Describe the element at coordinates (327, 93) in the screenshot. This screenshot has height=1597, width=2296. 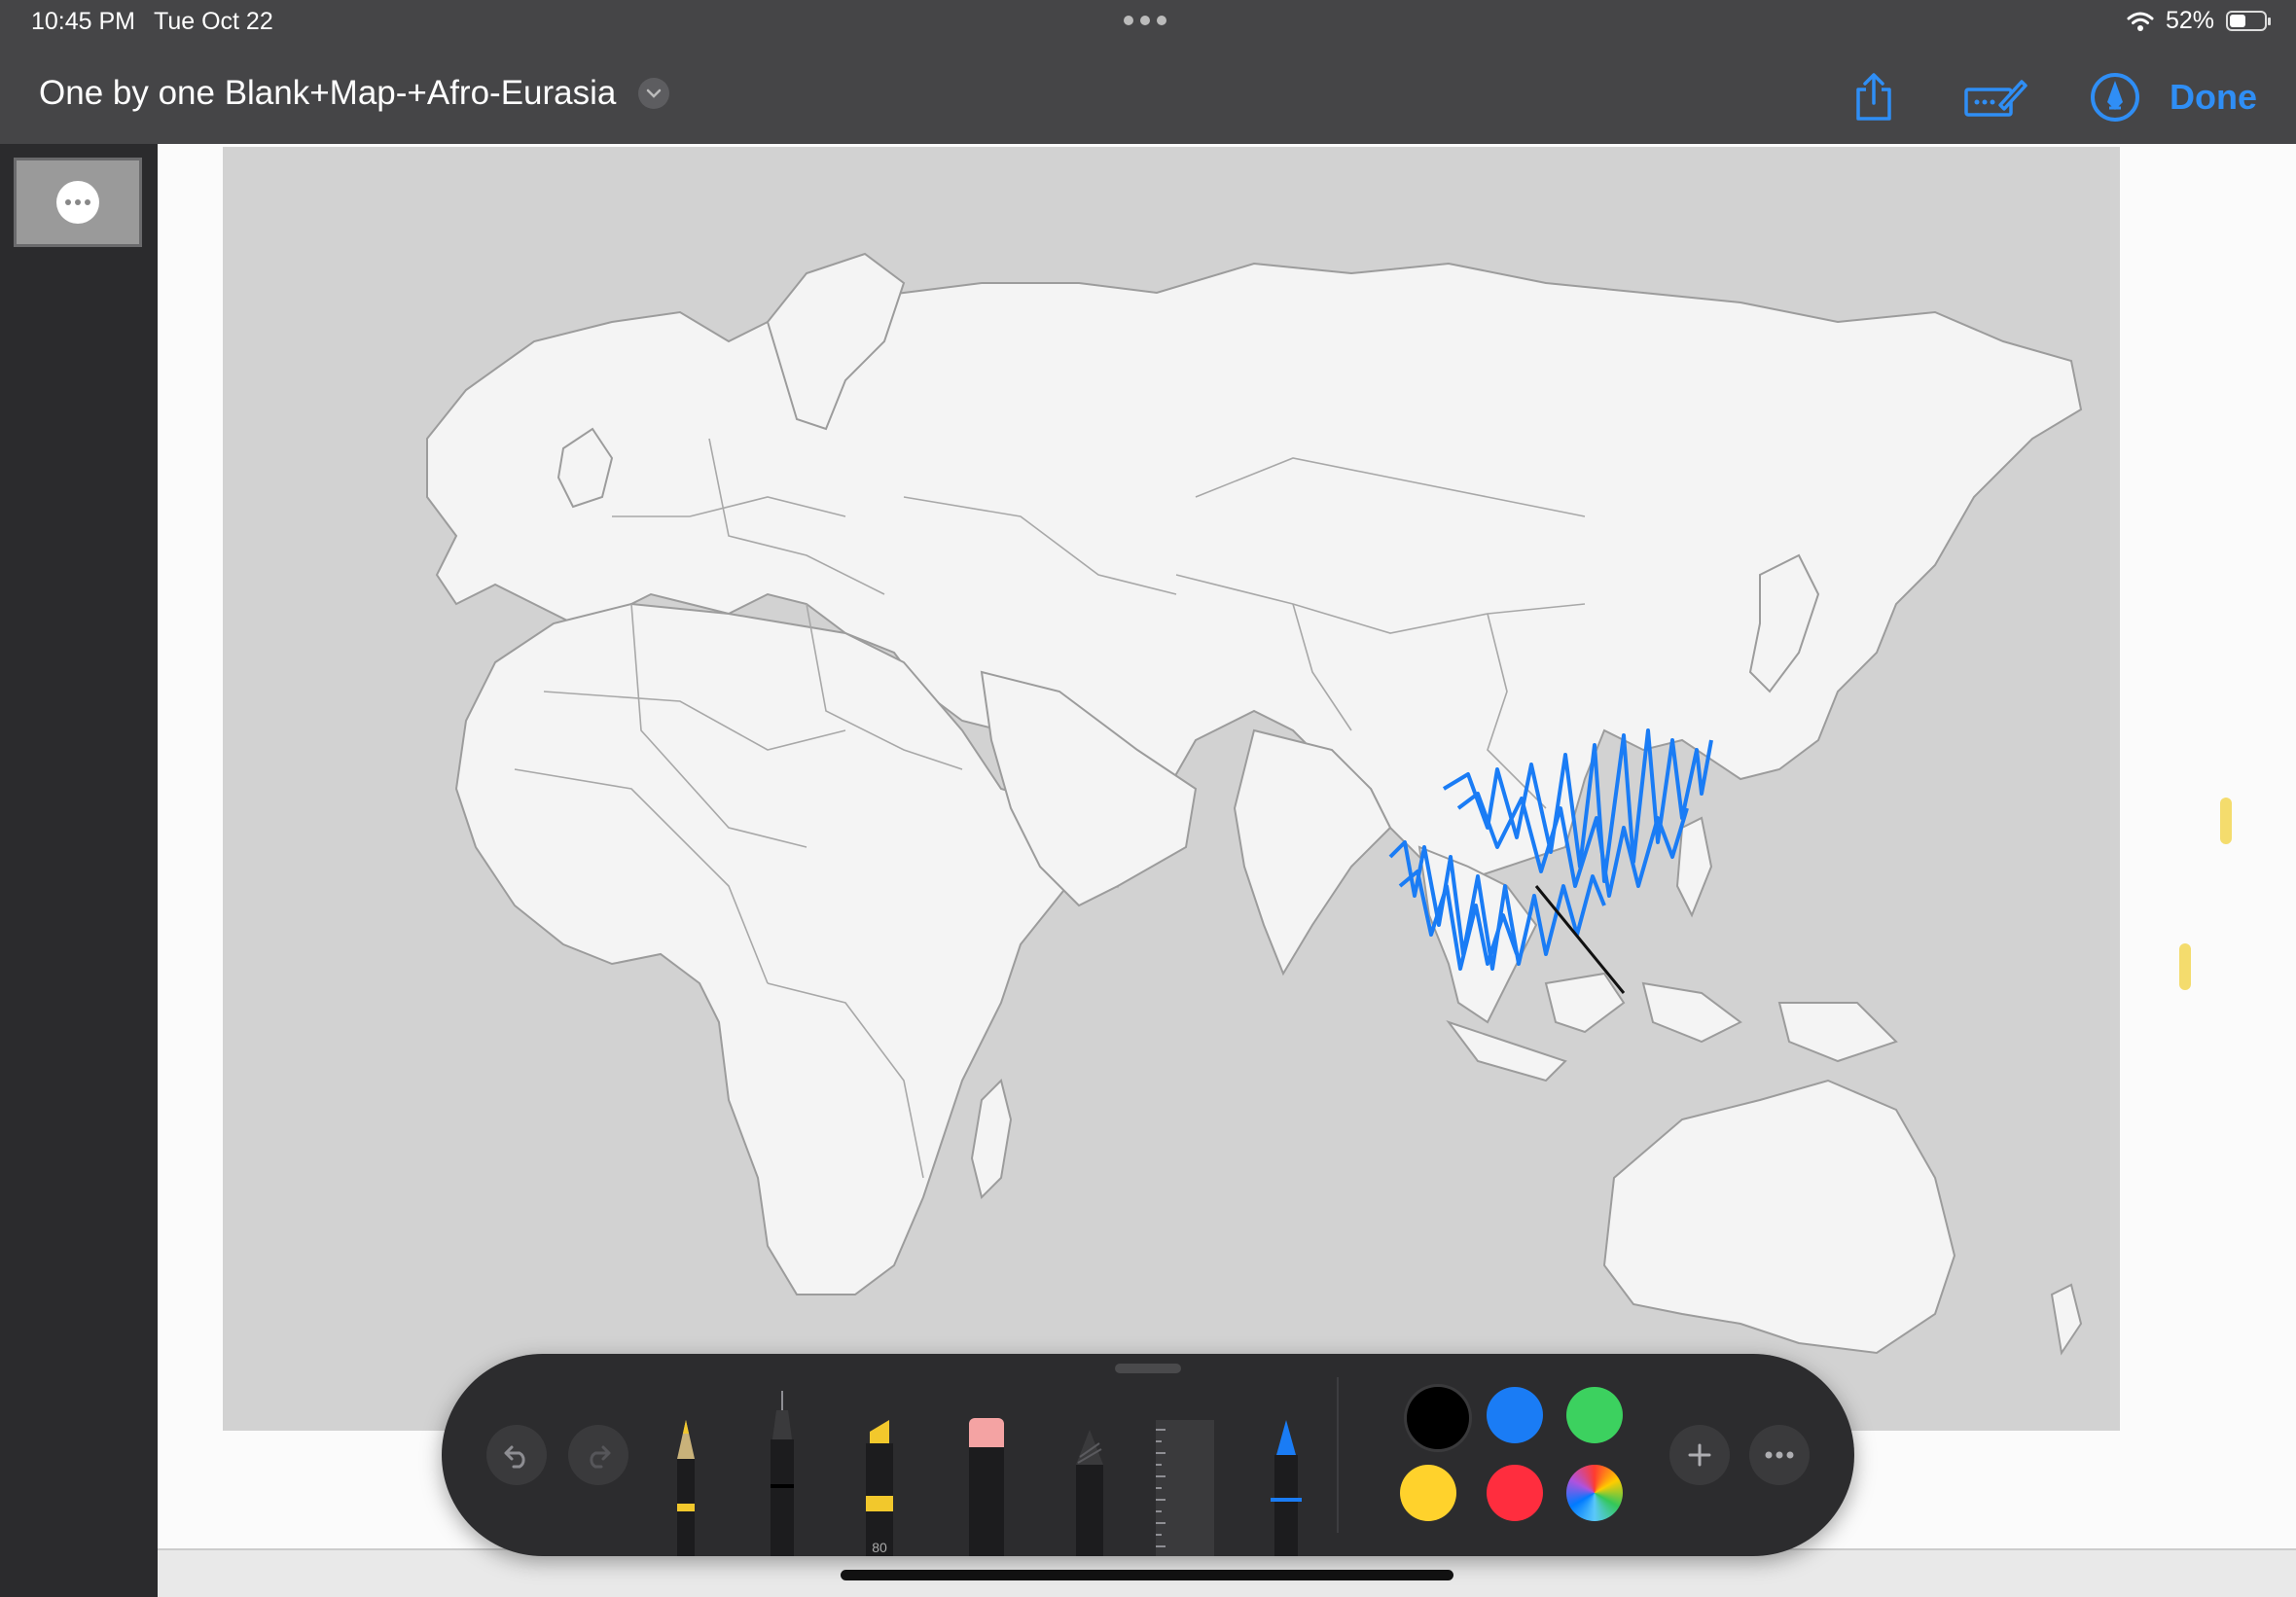
I see `document-title: One by one Blank+Map-+Afro-Eurasia` at that location.